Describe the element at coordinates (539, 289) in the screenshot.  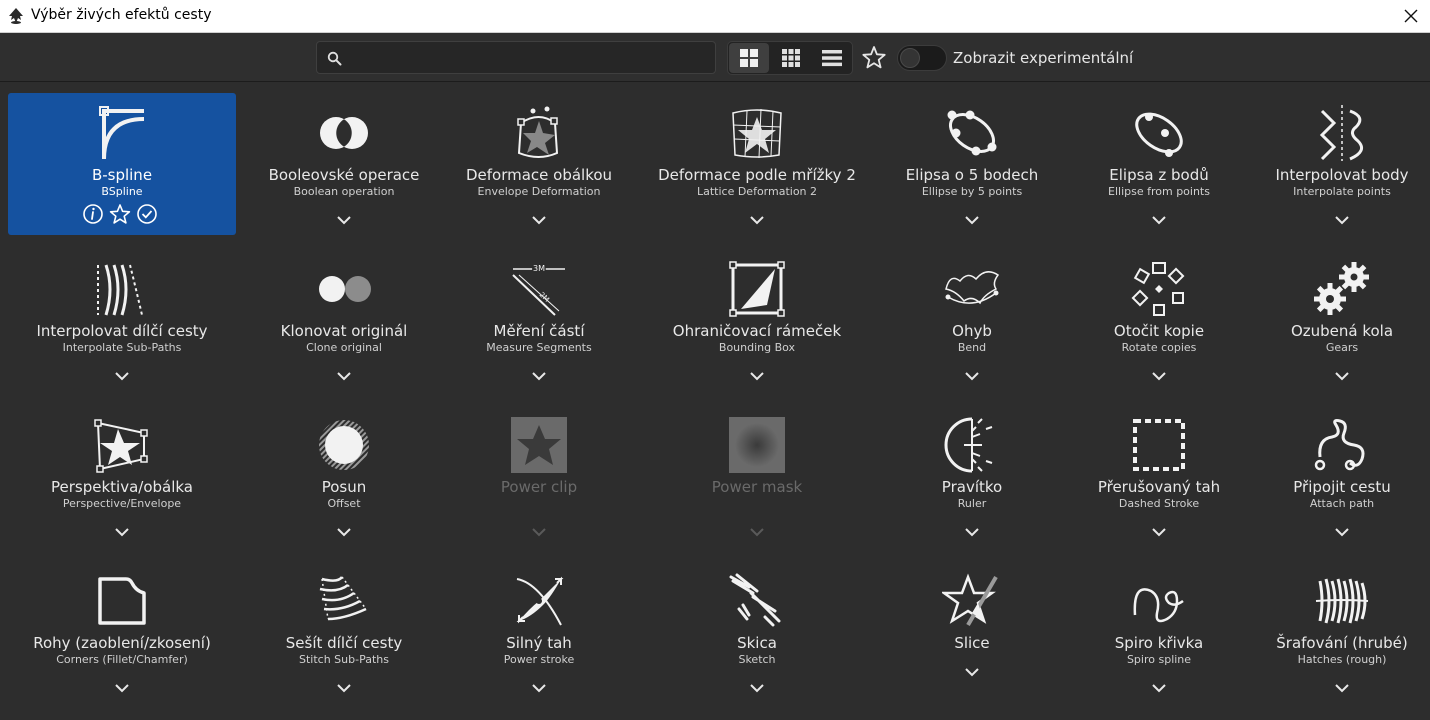
I see `measure-segments-icon: 3M 2M` at that location.